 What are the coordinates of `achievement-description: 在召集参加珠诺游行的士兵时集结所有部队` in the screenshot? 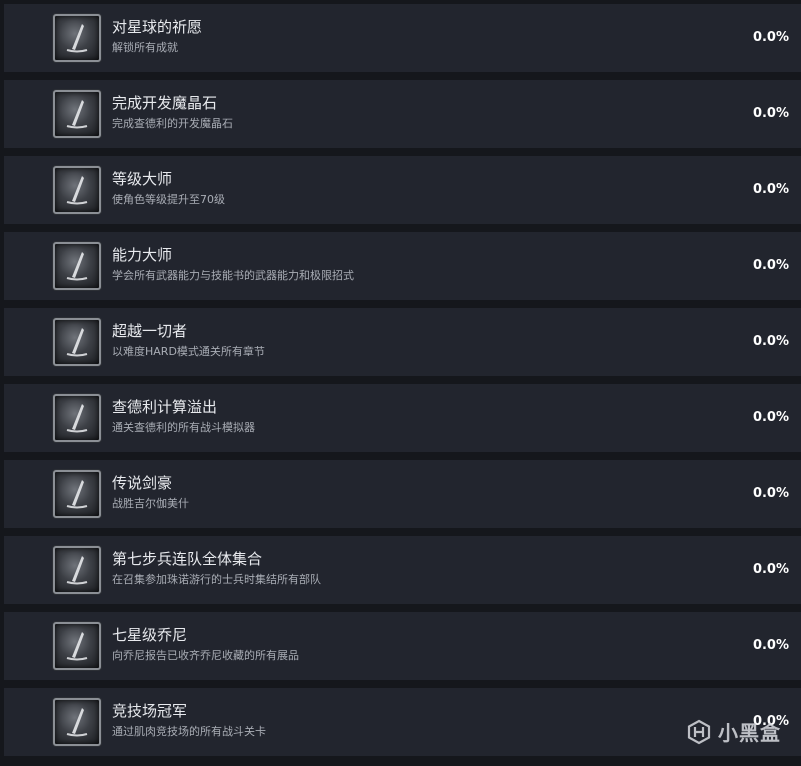 It's located at (216, 579).